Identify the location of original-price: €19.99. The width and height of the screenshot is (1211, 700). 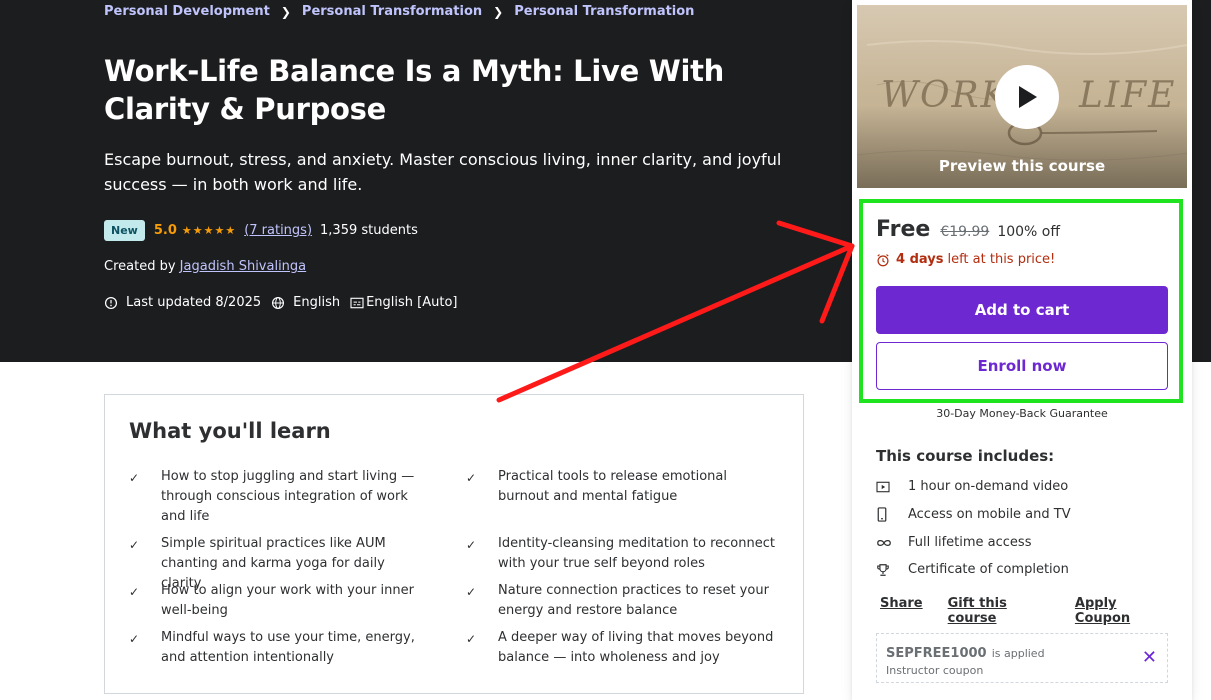
(965, 232).